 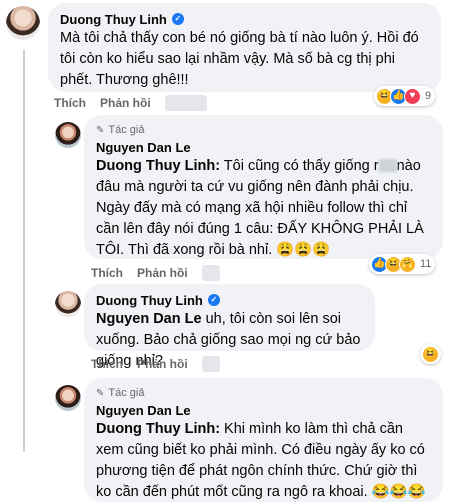 What do you see at coordinates (299, 166) in the screenshot?
I see `comment-text-part: Tôi cũng có thấy giống r` at bounding box center [299, 166].